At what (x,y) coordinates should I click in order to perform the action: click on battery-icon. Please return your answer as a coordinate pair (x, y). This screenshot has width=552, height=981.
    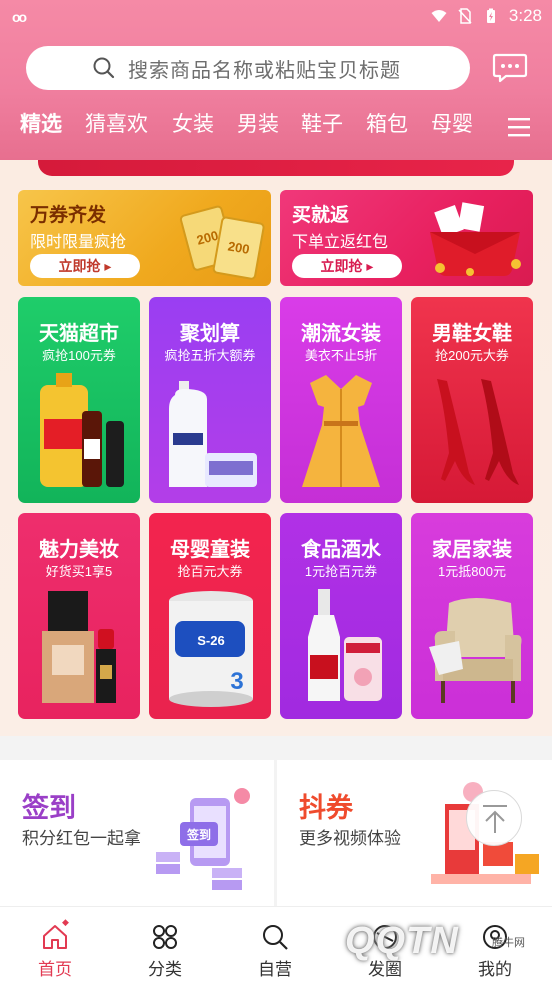
    Looking at the image, I should click on (490, 15).